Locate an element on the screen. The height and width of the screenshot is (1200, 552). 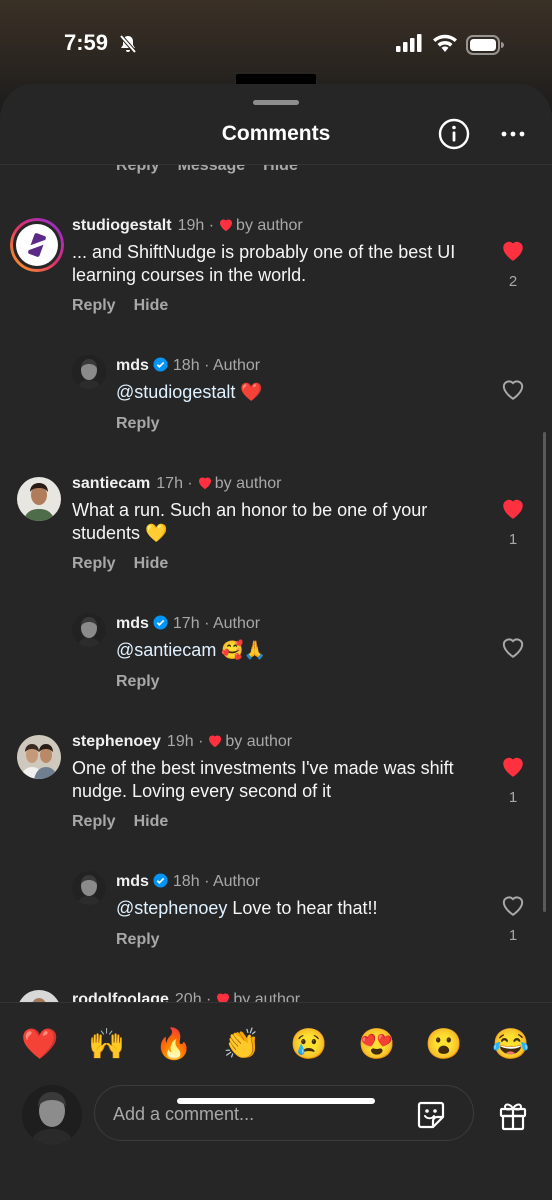
username: studiogestalt is located at coordinates (122, 225).